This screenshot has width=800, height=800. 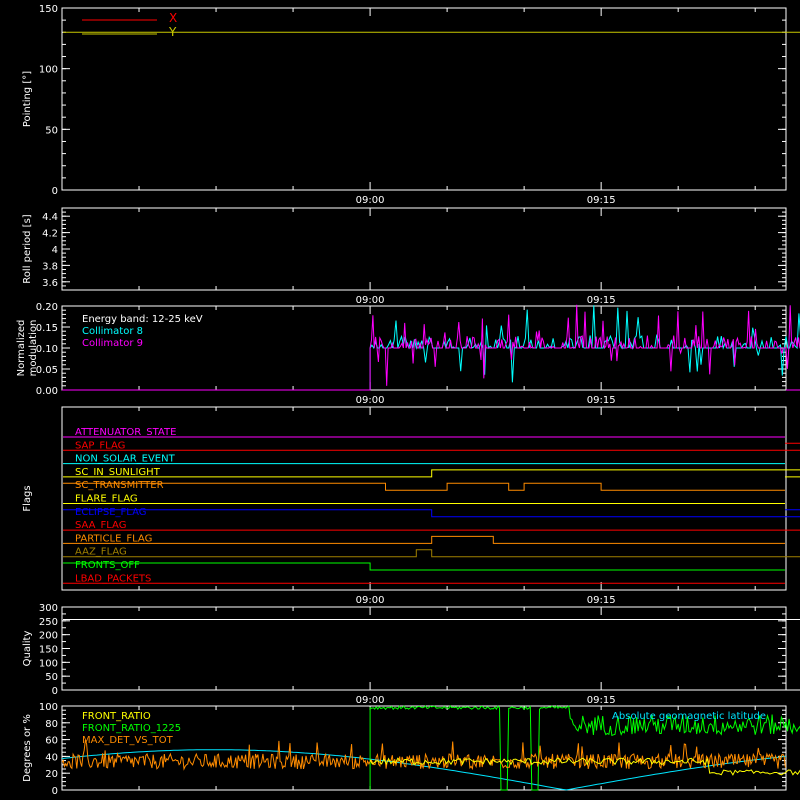 I want to click on flag-label-flare-flag: FLARE_FLAG, so click(x=106, y=499).